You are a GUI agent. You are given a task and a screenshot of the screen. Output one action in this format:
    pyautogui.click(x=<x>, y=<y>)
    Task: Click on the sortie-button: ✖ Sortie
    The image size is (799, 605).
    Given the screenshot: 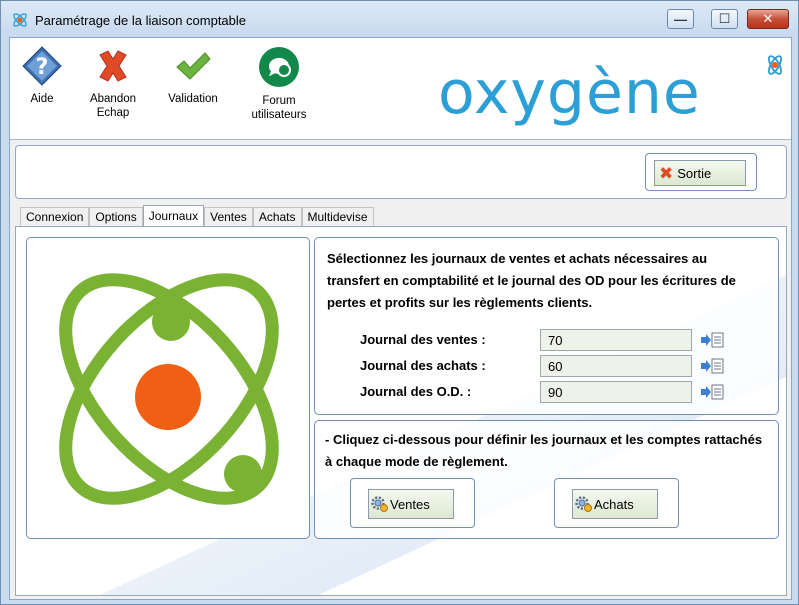 What is the action you would take?
    pyautogui.click(x=700, y=173)
    